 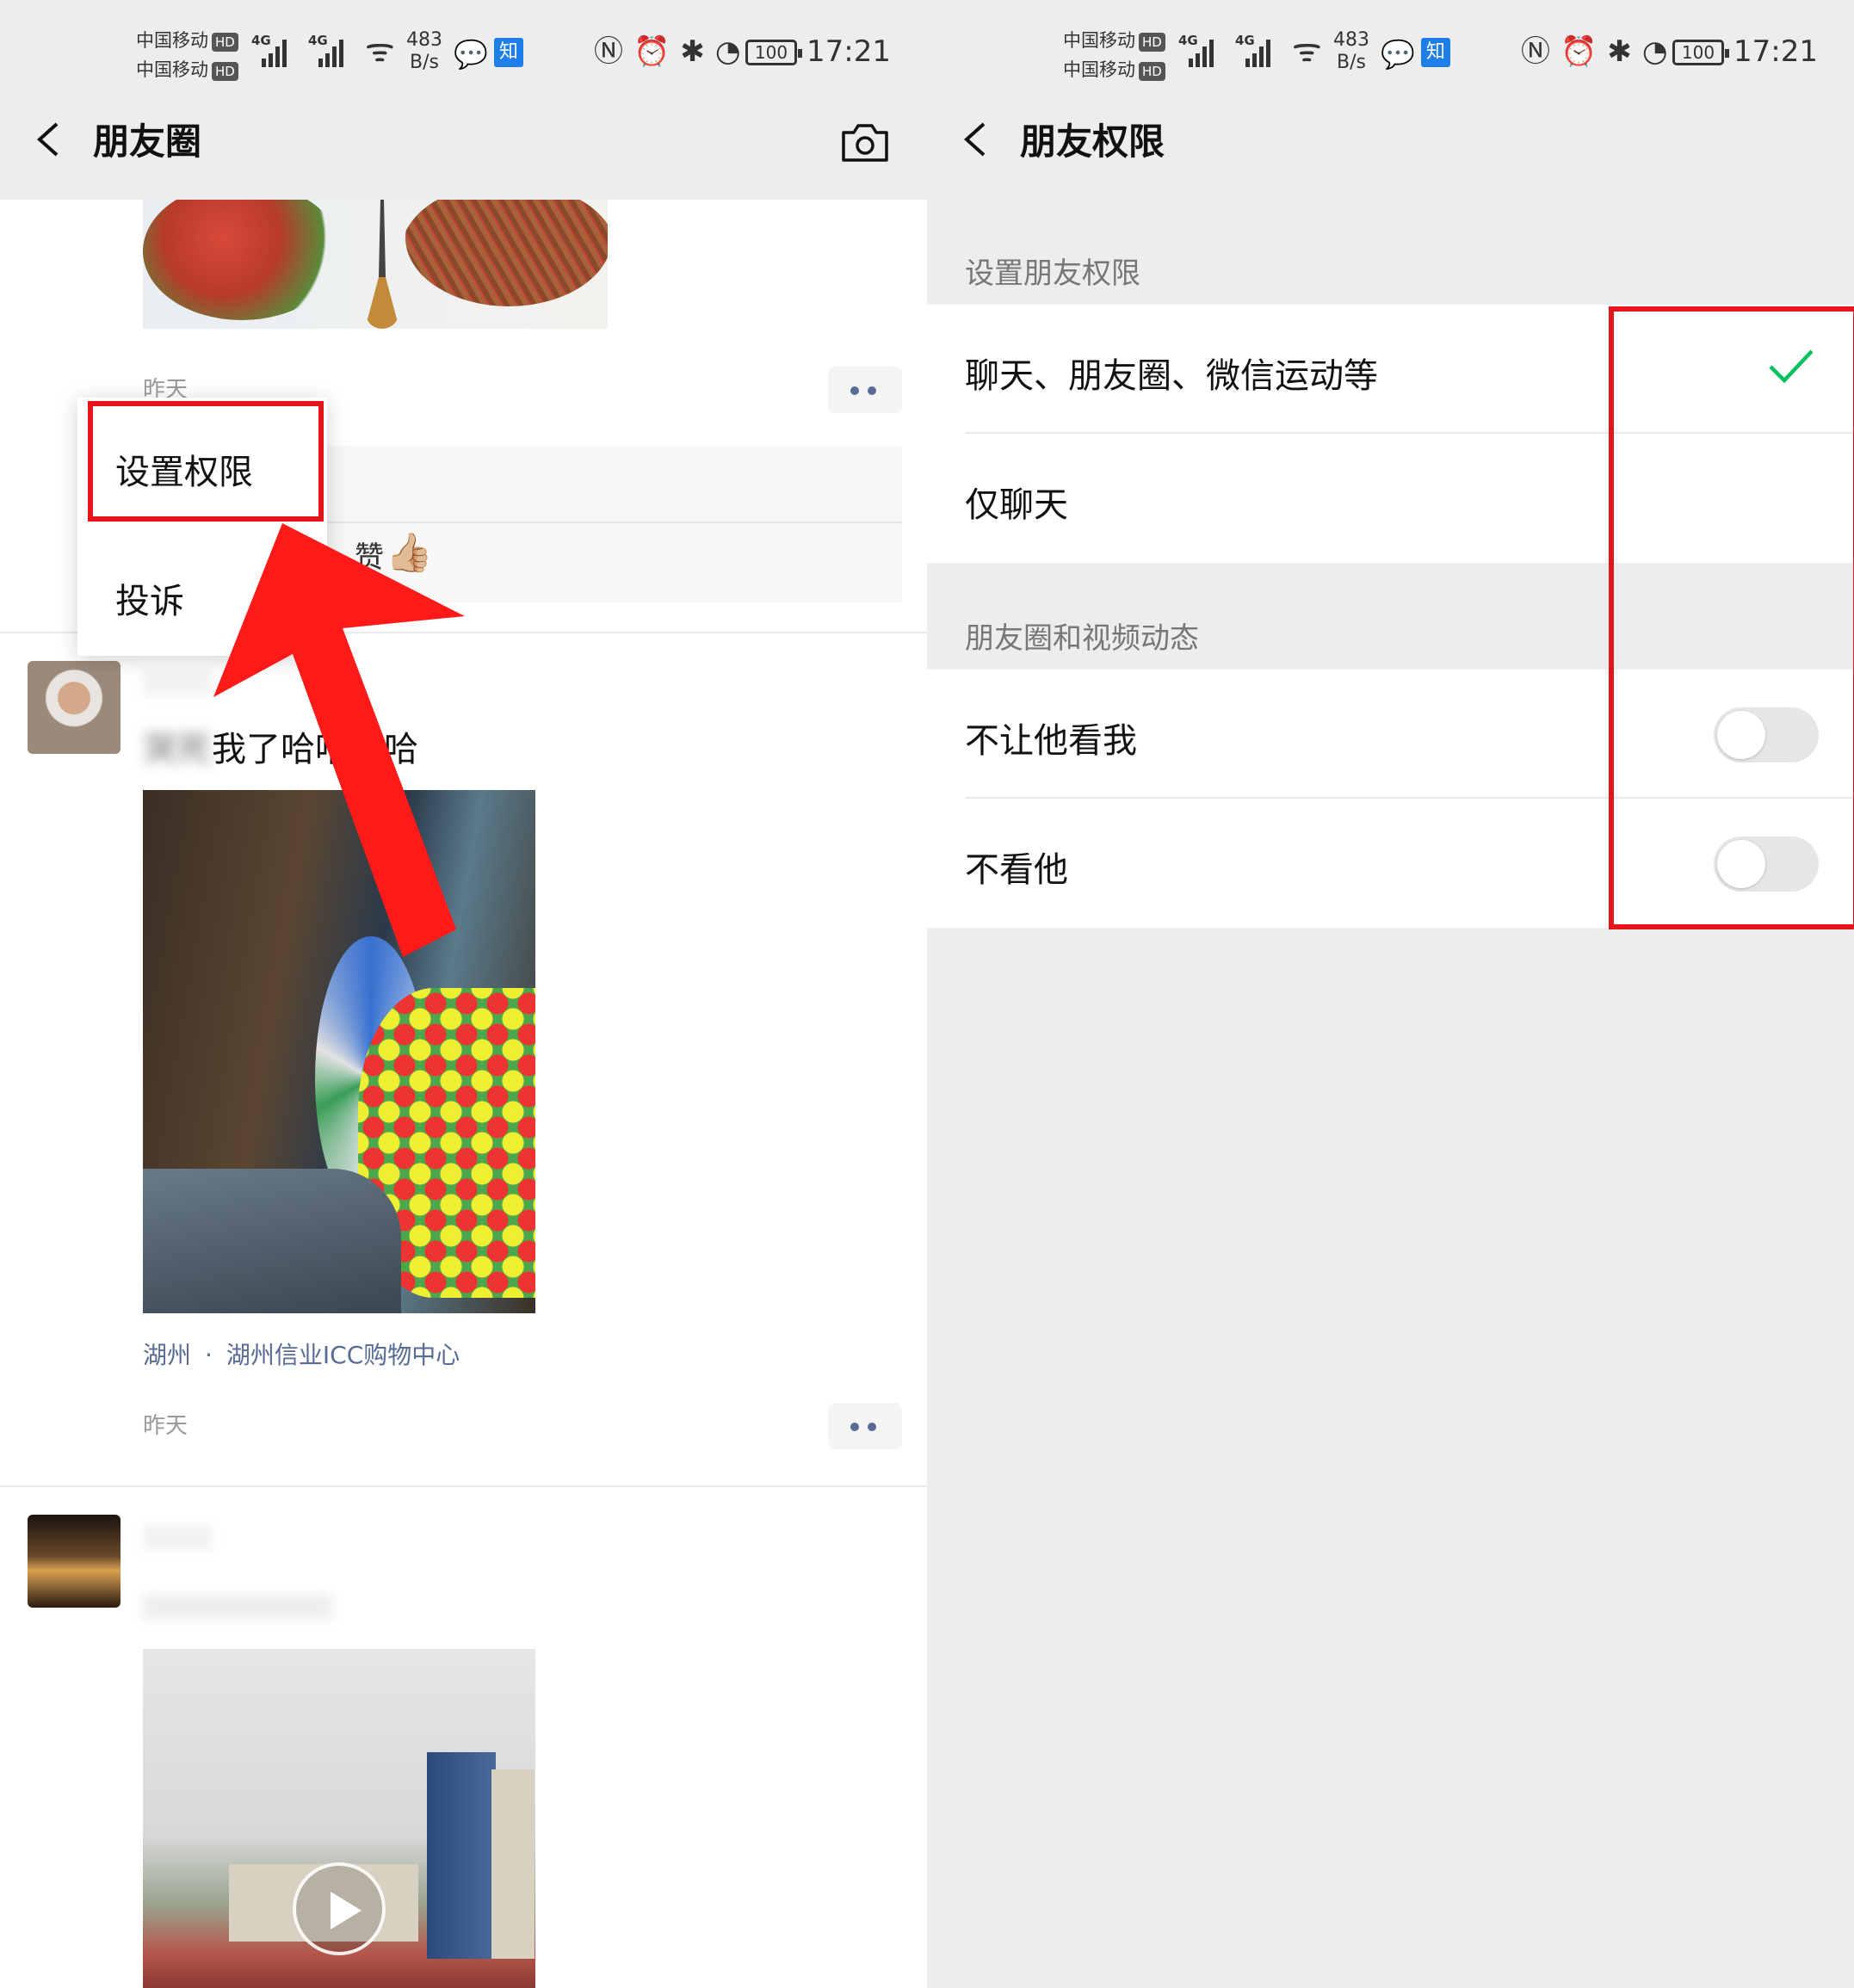 I want to click on system-icons: Ⓝ ⏰ ✱ ◔, so click(x=1595, y=51).